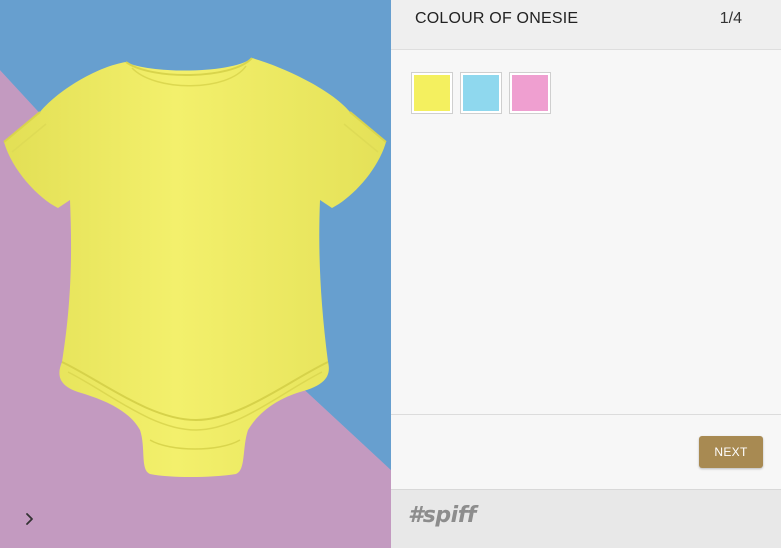 The width and height of the screenshot is (781, 548). Describe the element at coordinates (586, 518) in the screenshot. I see `footer: #spiff` at that location.